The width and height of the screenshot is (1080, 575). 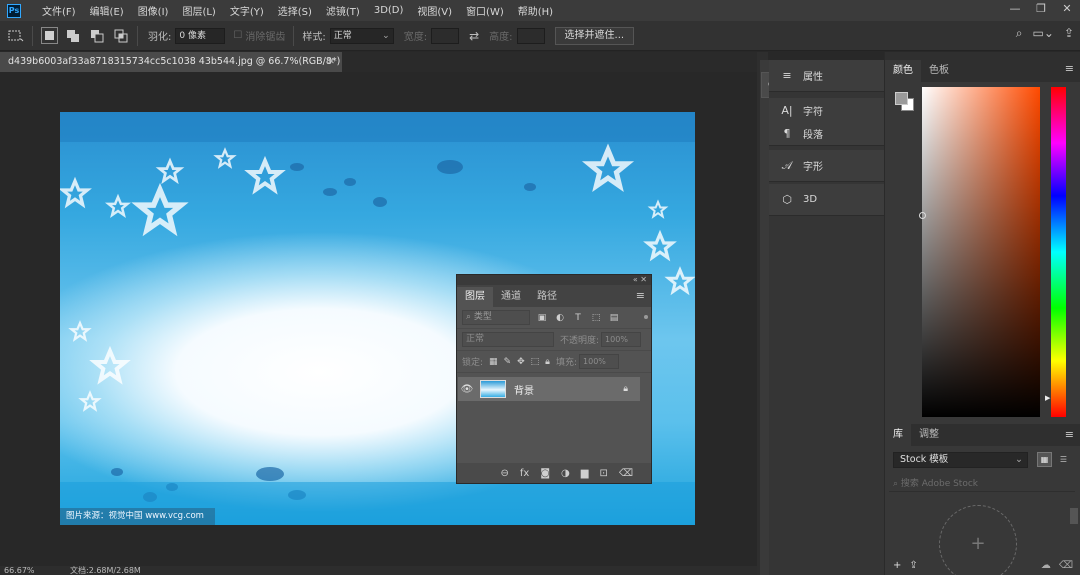 I want to click on lock-pixels-icon: ✎, so click(x=508, y=362).